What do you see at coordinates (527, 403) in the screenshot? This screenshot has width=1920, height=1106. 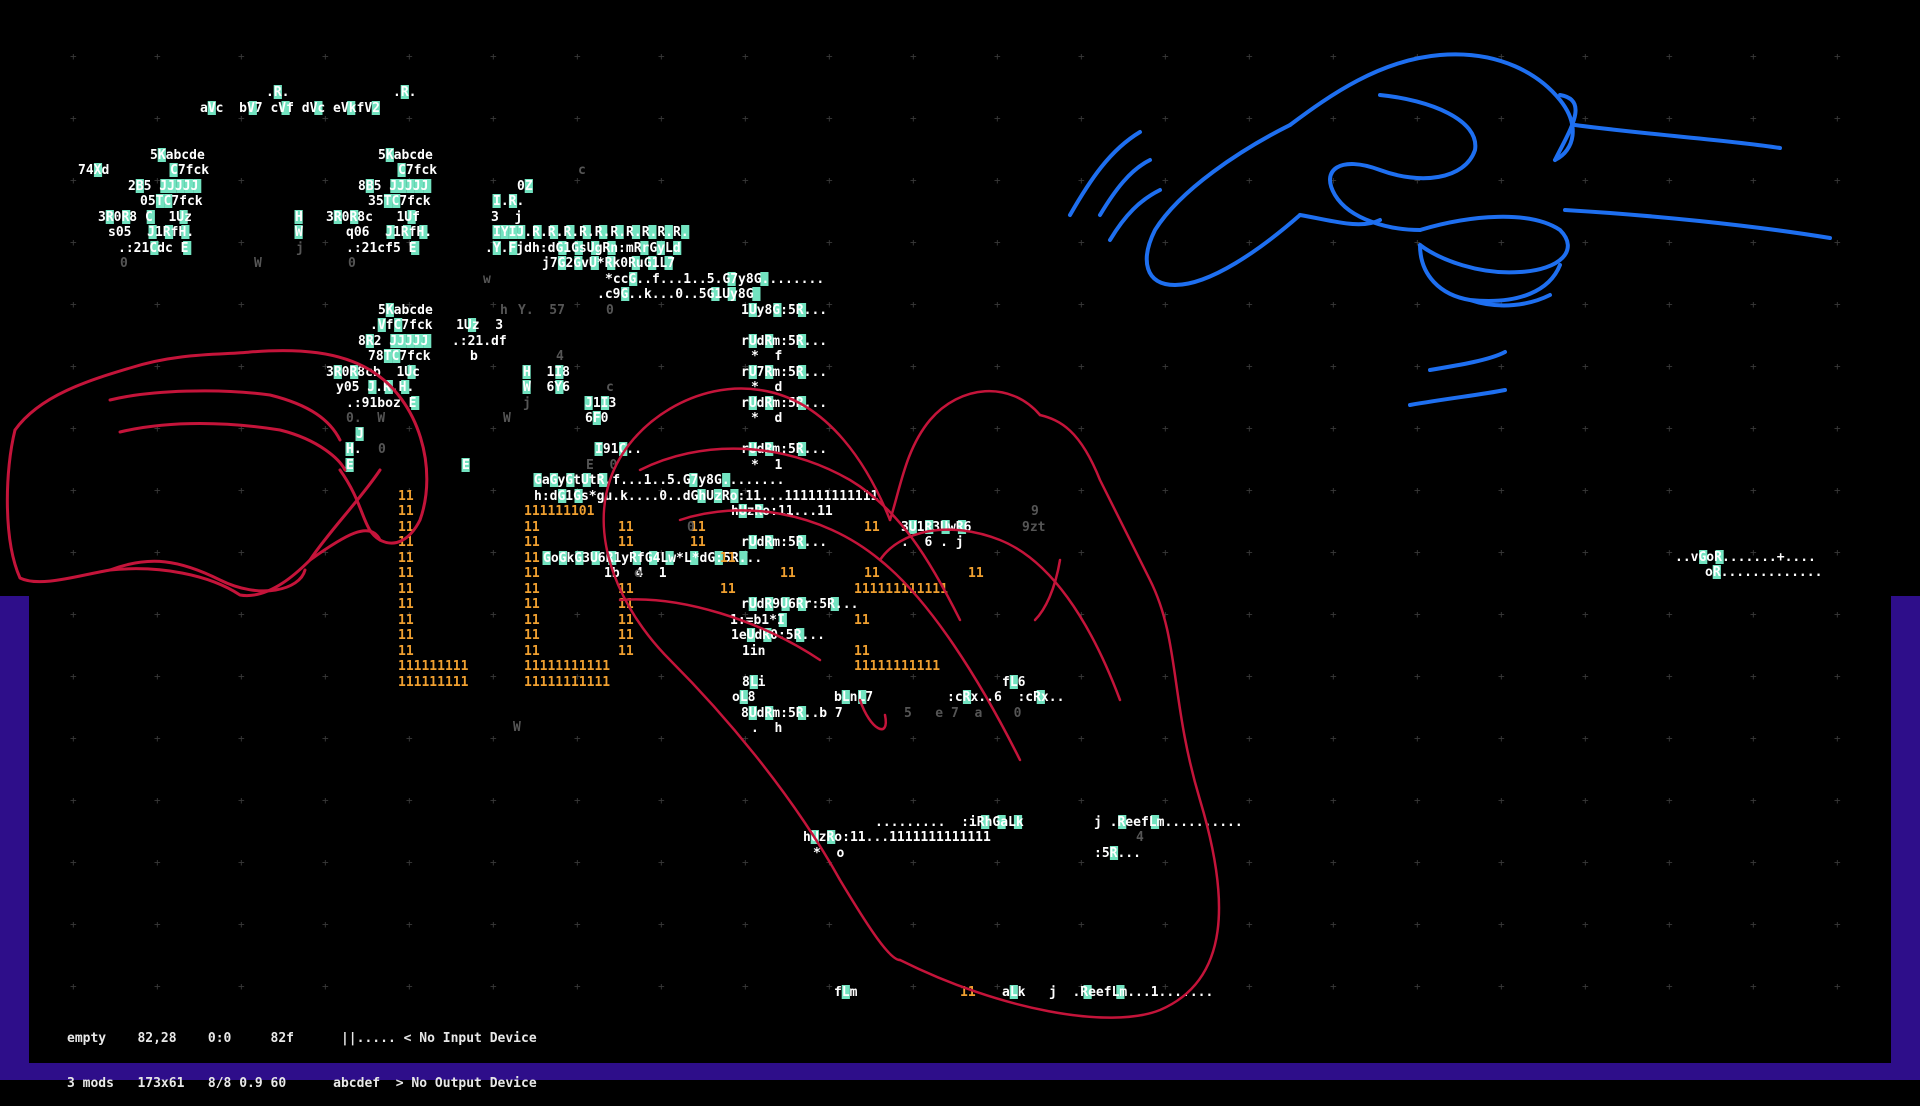 I see `cell-text: j` at bounding box center [527, 403].